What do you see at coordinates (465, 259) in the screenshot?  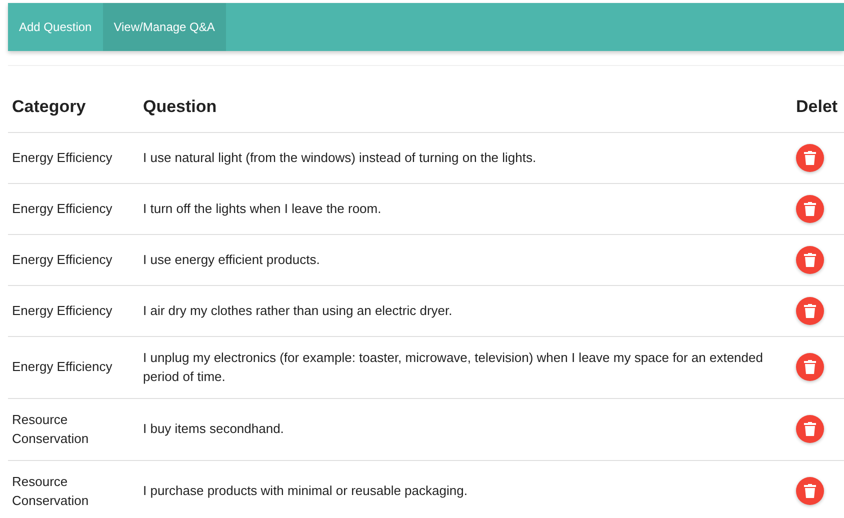 I see `question-cell: I use energy efficient products.` at bounding box center [465, 259].